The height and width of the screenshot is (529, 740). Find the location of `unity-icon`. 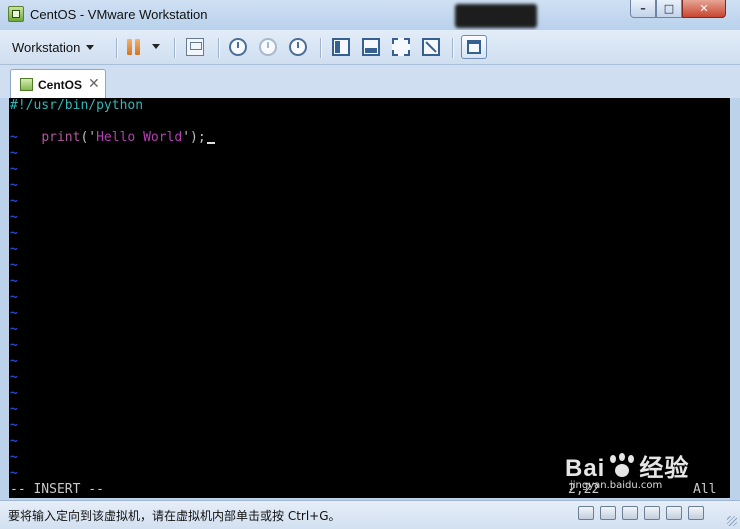

unity-icon is located at coordinates (431, 47).